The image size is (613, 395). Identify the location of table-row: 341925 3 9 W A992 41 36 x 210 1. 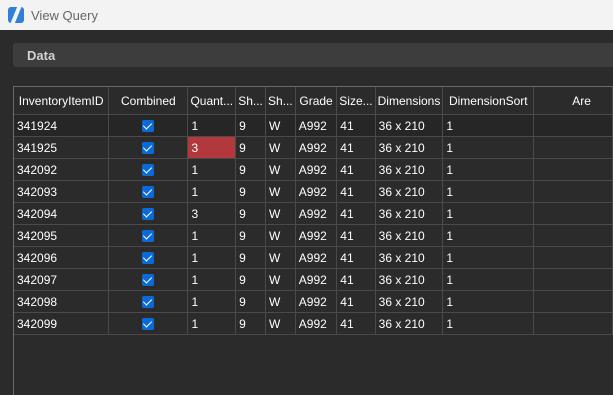
(313, 147).